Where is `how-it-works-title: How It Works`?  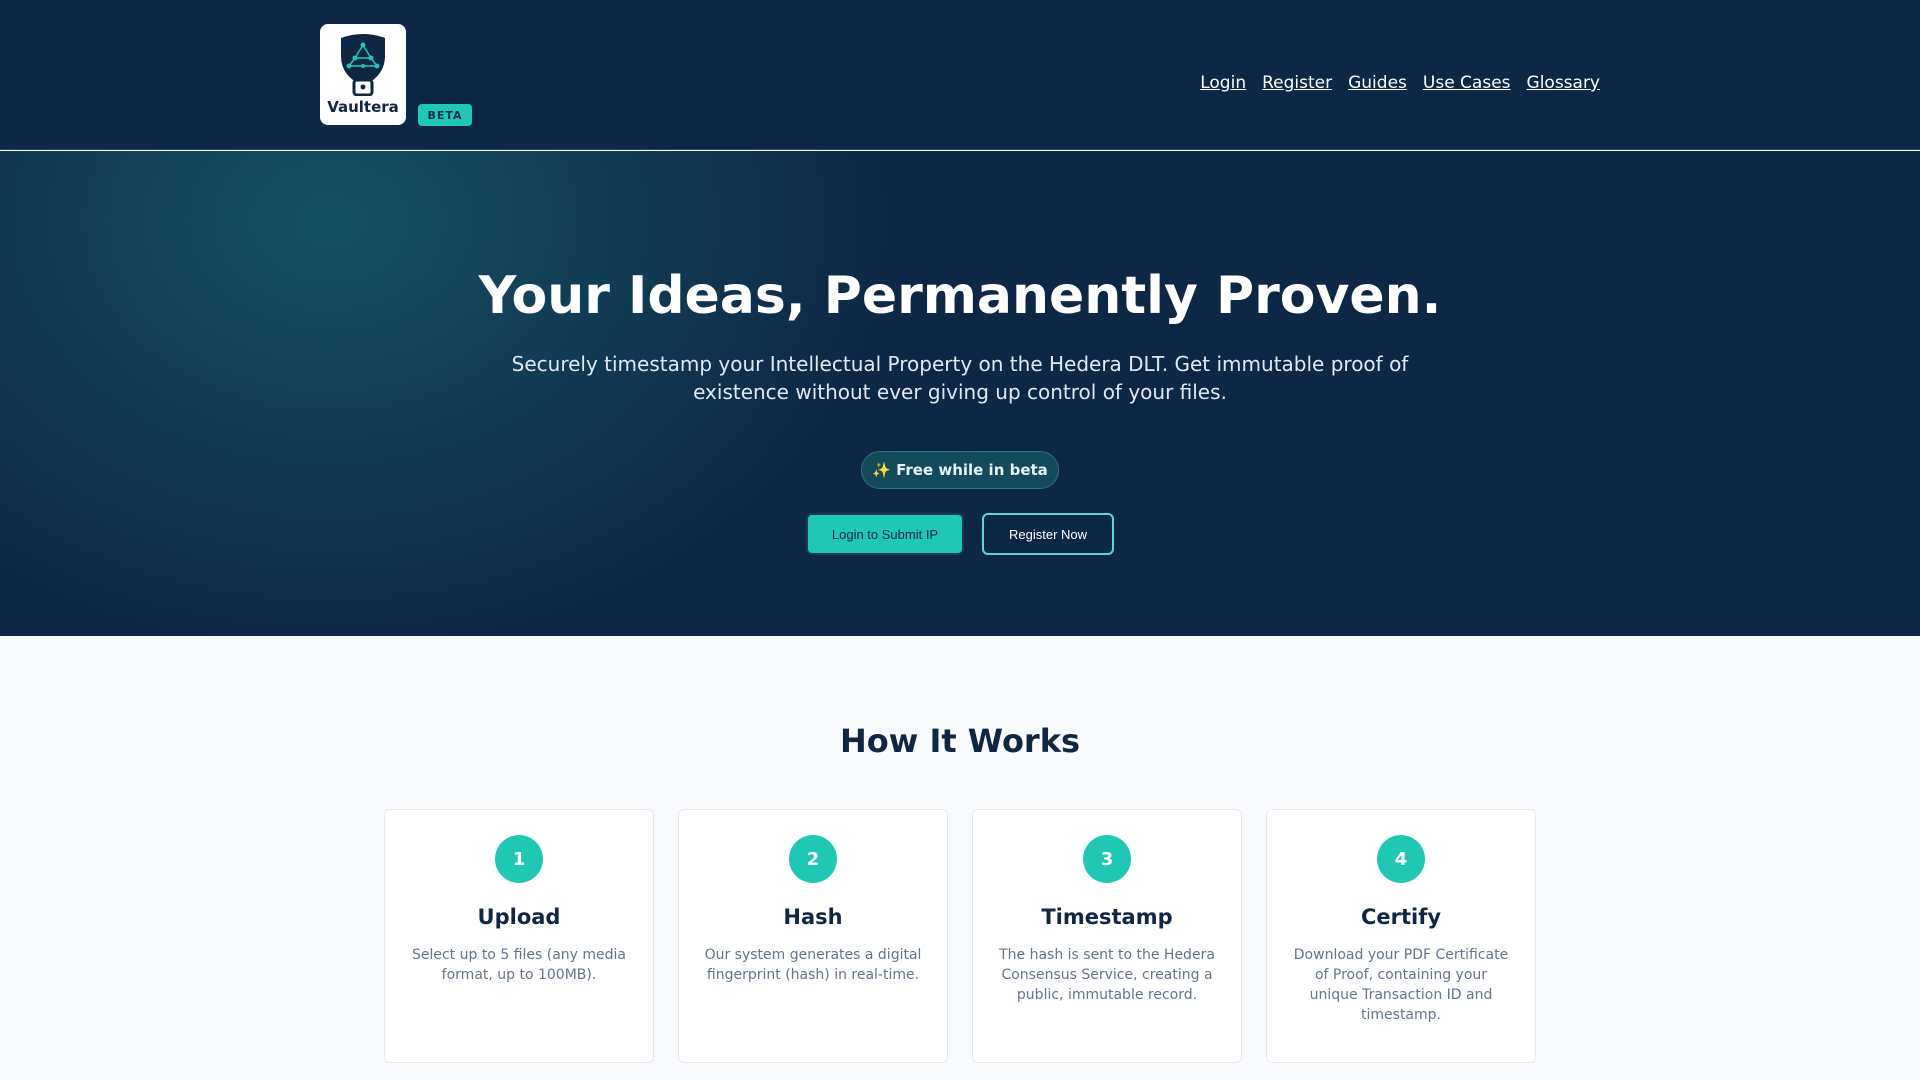 how-it-works-title: How It Works is located at coordinates (960, 741).